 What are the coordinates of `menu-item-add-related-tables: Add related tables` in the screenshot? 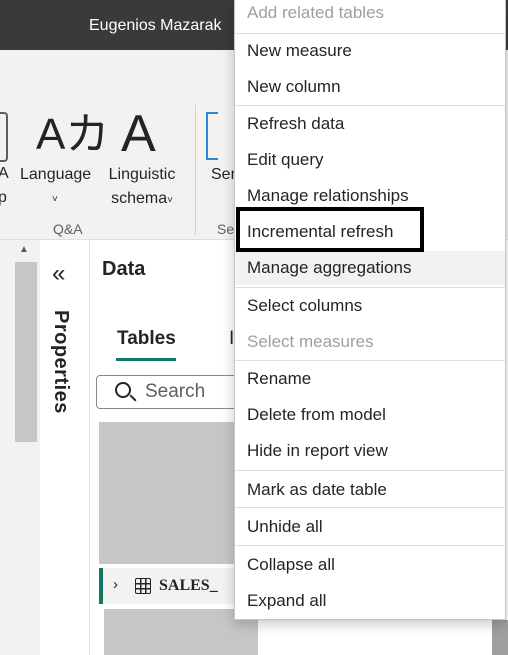 It's located at (316, 12).